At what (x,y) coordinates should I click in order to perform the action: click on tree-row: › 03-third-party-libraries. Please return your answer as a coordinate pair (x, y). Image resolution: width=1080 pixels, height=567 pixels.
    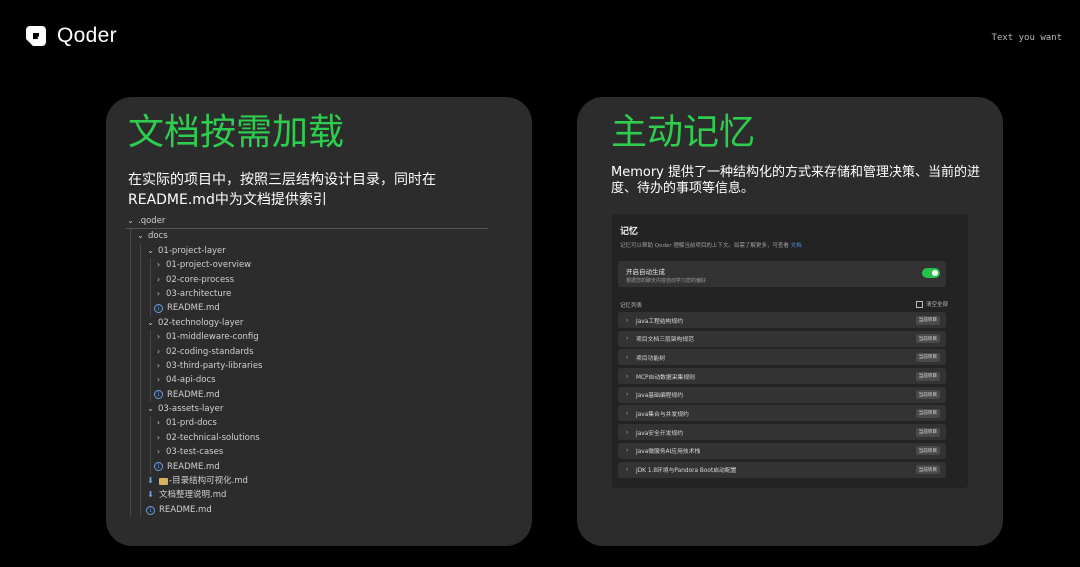
    Looking at the image, I should click on (307, 366).